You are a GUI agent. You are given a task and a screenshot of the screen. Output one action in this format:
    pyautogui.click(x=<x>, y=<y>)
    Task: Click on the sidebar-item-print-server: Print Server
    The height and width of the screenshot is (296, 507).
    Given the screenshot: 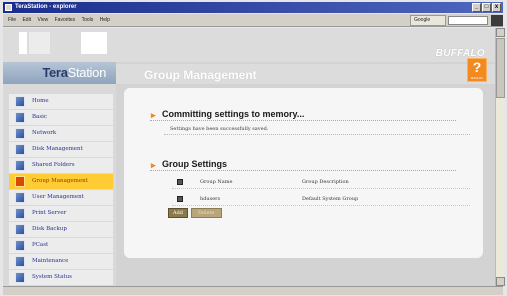 What is the action you would take?
    pyautogui.click(x=61, y=213)
    